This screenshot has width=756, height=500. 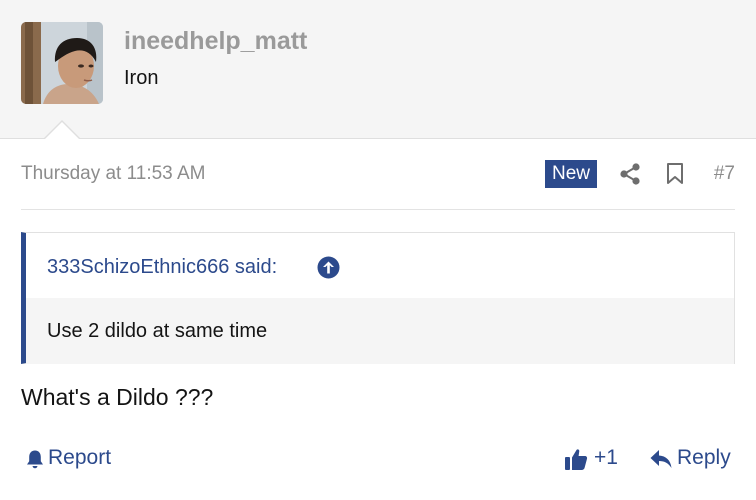 What do you see at coordinates (215, 41) in the screenshot?
I see `username: ineedhelp_matt` at bounding box center [215, 41].